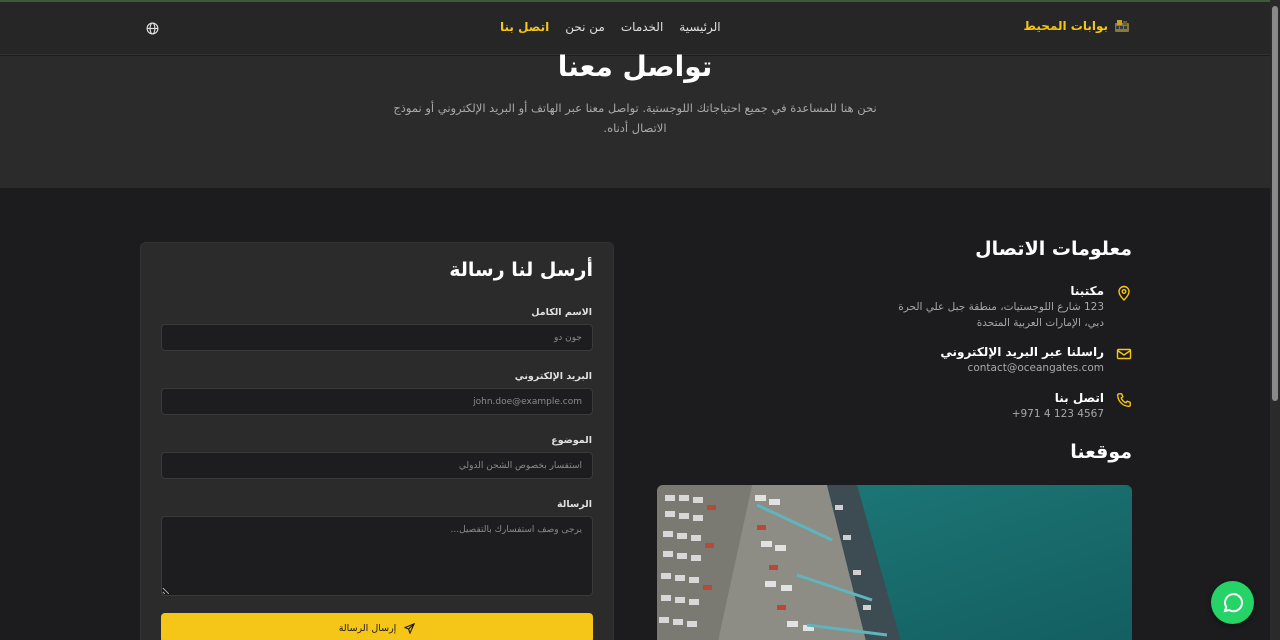 The width and height of the screenshot is (1280, 640). Describe the element at coordinates (1122, 26) in the screenshot. I see `logo-icon` at that location.